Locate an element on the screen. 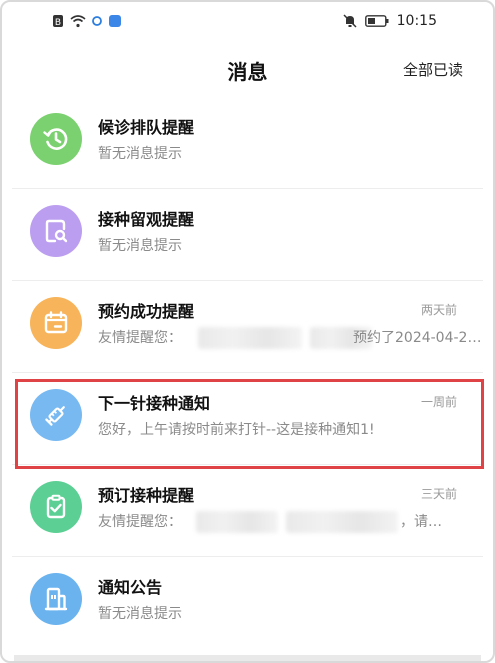 Image resolution: width=495 pixels, height=663 pixels. queue-clock-icon is located at coordinates (56, 139).